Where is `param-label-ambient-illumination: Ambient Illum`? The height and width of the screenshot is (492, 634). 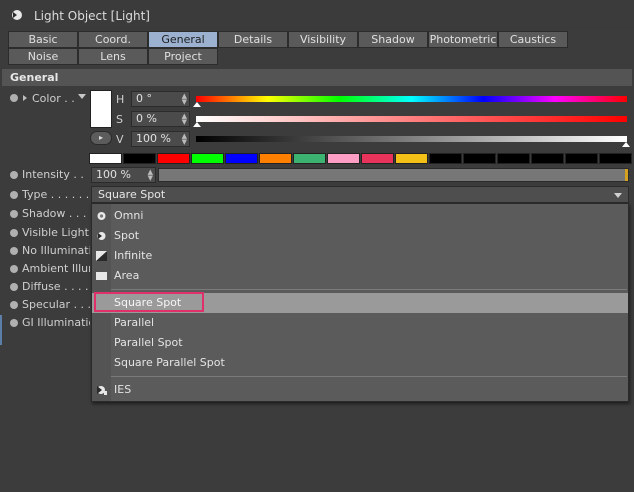
param-label-ambient-illumination: Ambient Illum is located at coordinates (56, 268).